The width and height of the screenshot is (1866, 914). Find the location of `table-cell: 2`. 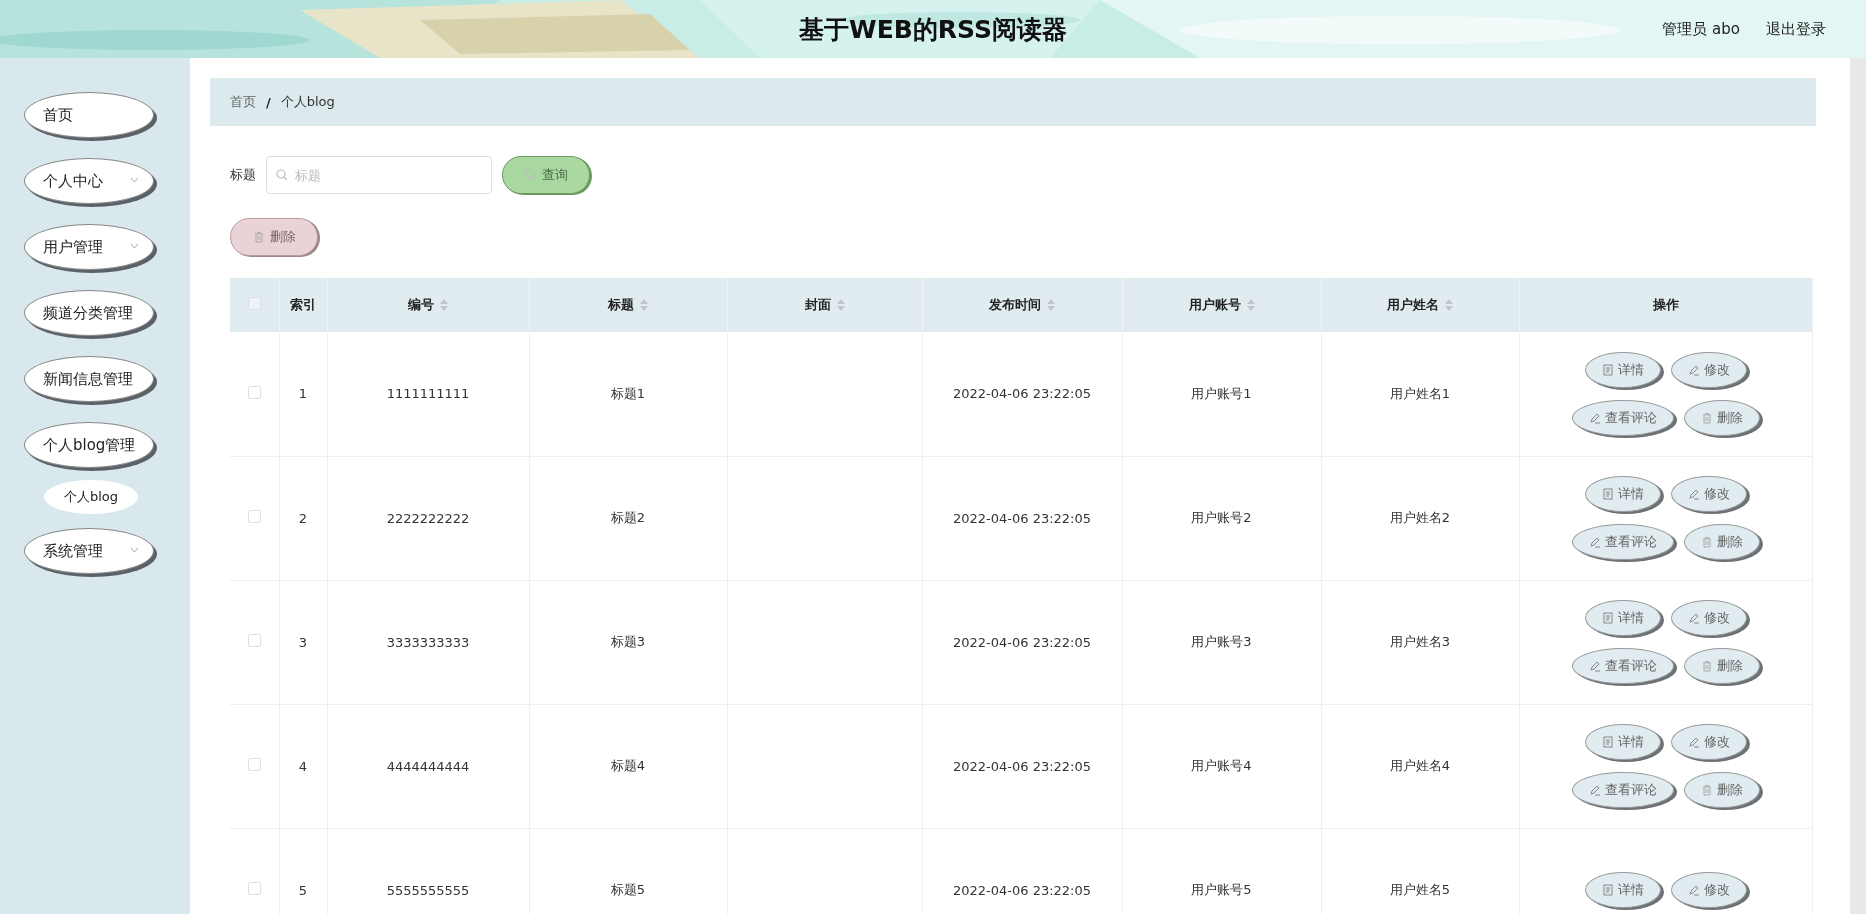

table-cell: 2 is located at coordinates (303, 518).